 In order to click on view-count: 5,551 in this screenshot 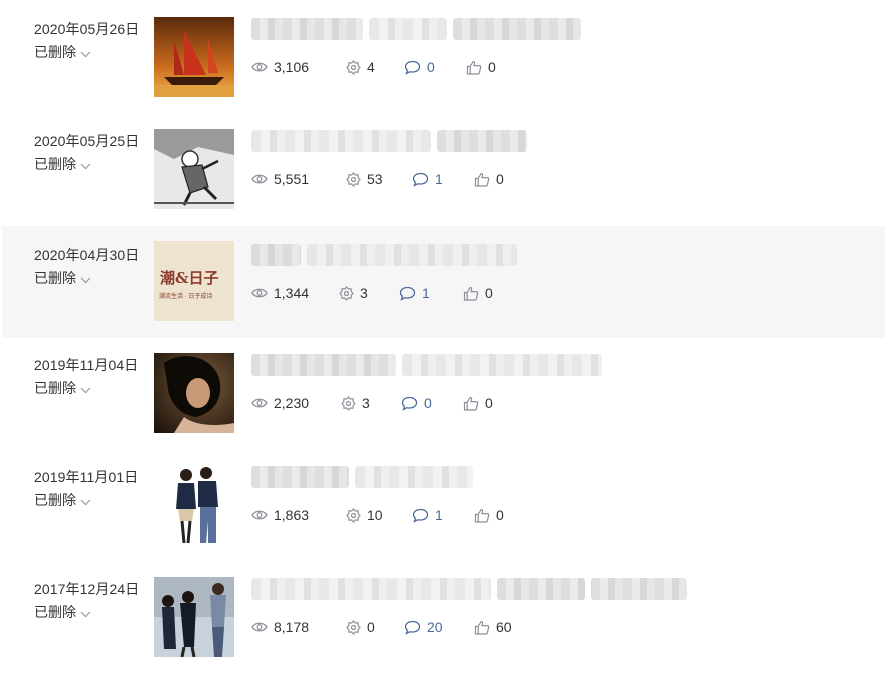, I will do `click(292, 179)`.